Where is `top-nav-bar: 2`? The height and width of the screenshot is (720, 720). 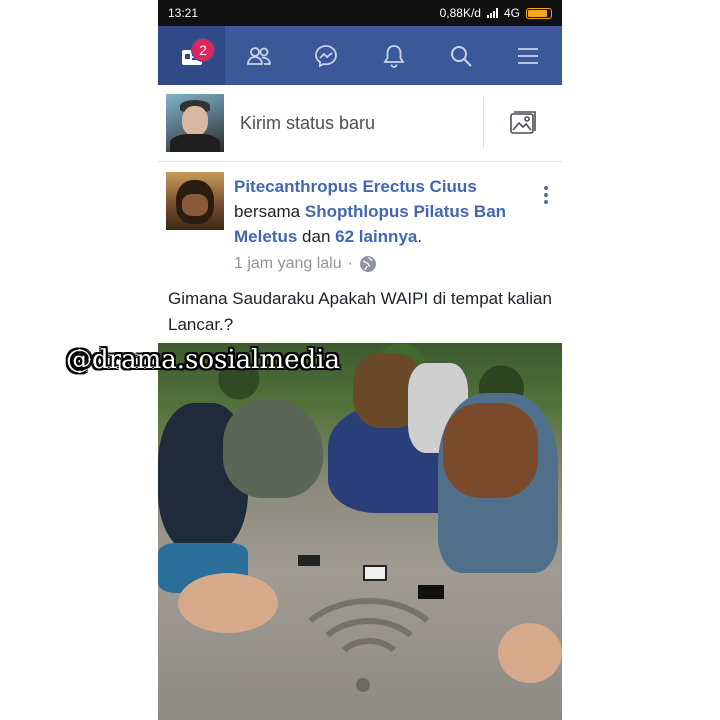 top-nav-bar: 2 is located at coordinates (360, 55).